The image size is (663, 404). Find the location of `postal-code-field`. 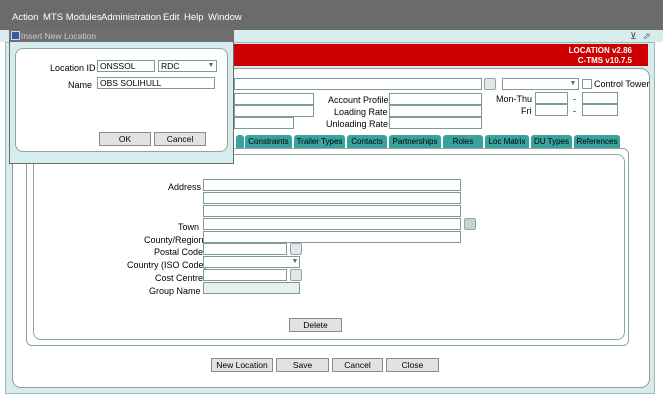

postal-code-field is located at coordinates (245, 249).